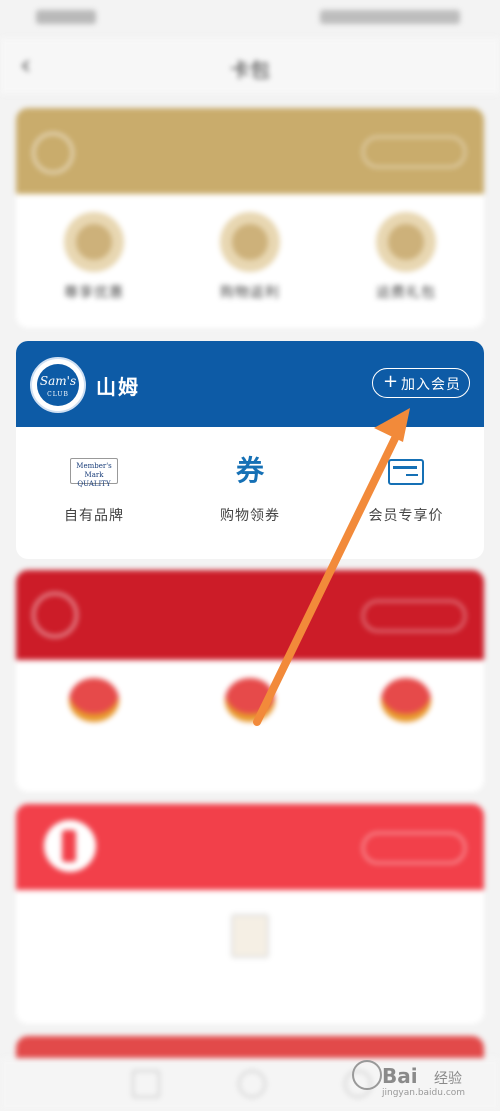 The width and height of the screenshot is (500, 1111). I want to click on pink-card-button, so click(414, 848).